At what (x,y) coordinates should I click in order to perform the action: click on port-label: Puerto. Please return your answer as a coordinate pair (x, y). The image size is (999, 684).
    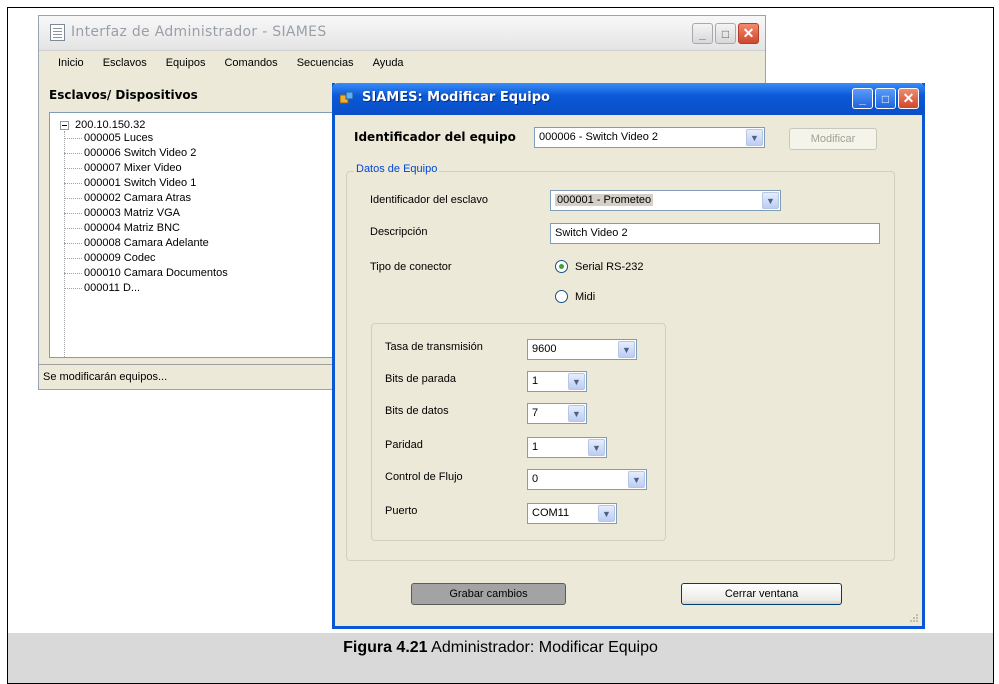
    Looking at the image, I should click on (401, 511).